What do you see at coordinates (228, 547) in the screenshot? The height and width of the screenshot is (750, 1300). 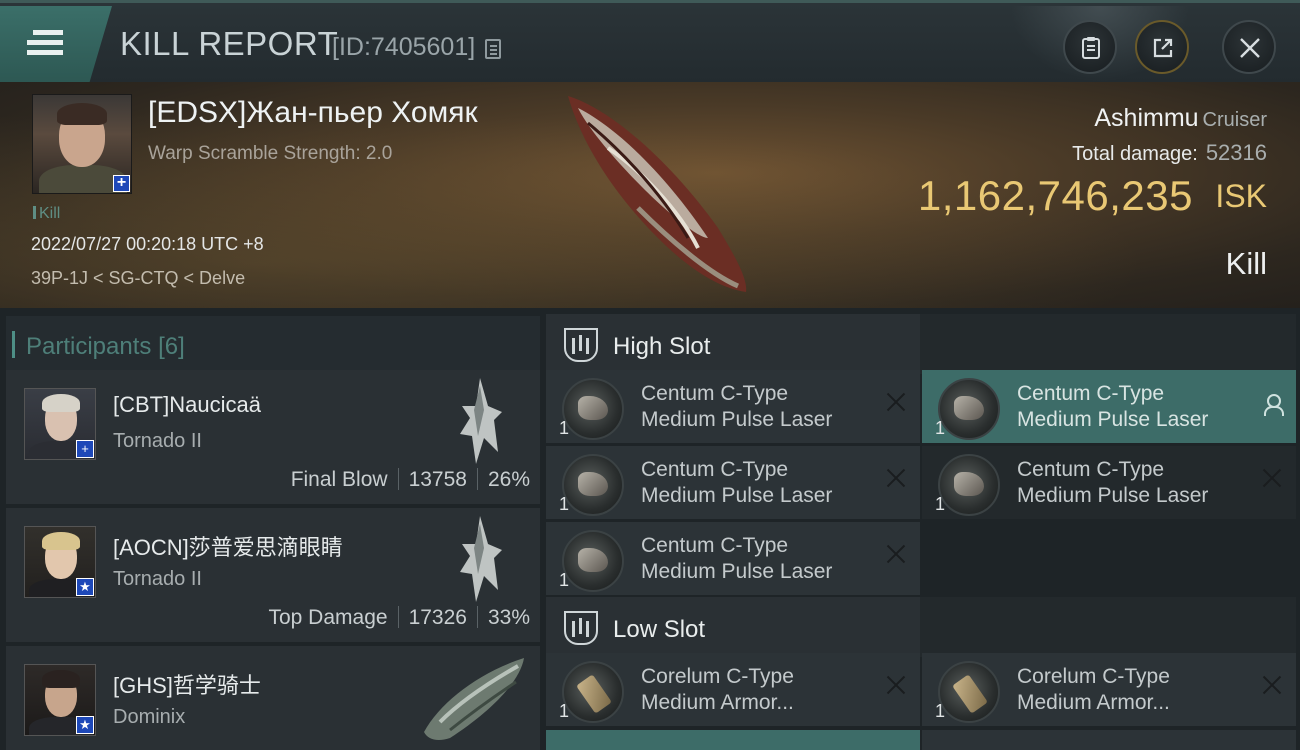 I see `participant-name: [AOCN]莎普爱思滴眼睛` at bounding box center [228, 547].